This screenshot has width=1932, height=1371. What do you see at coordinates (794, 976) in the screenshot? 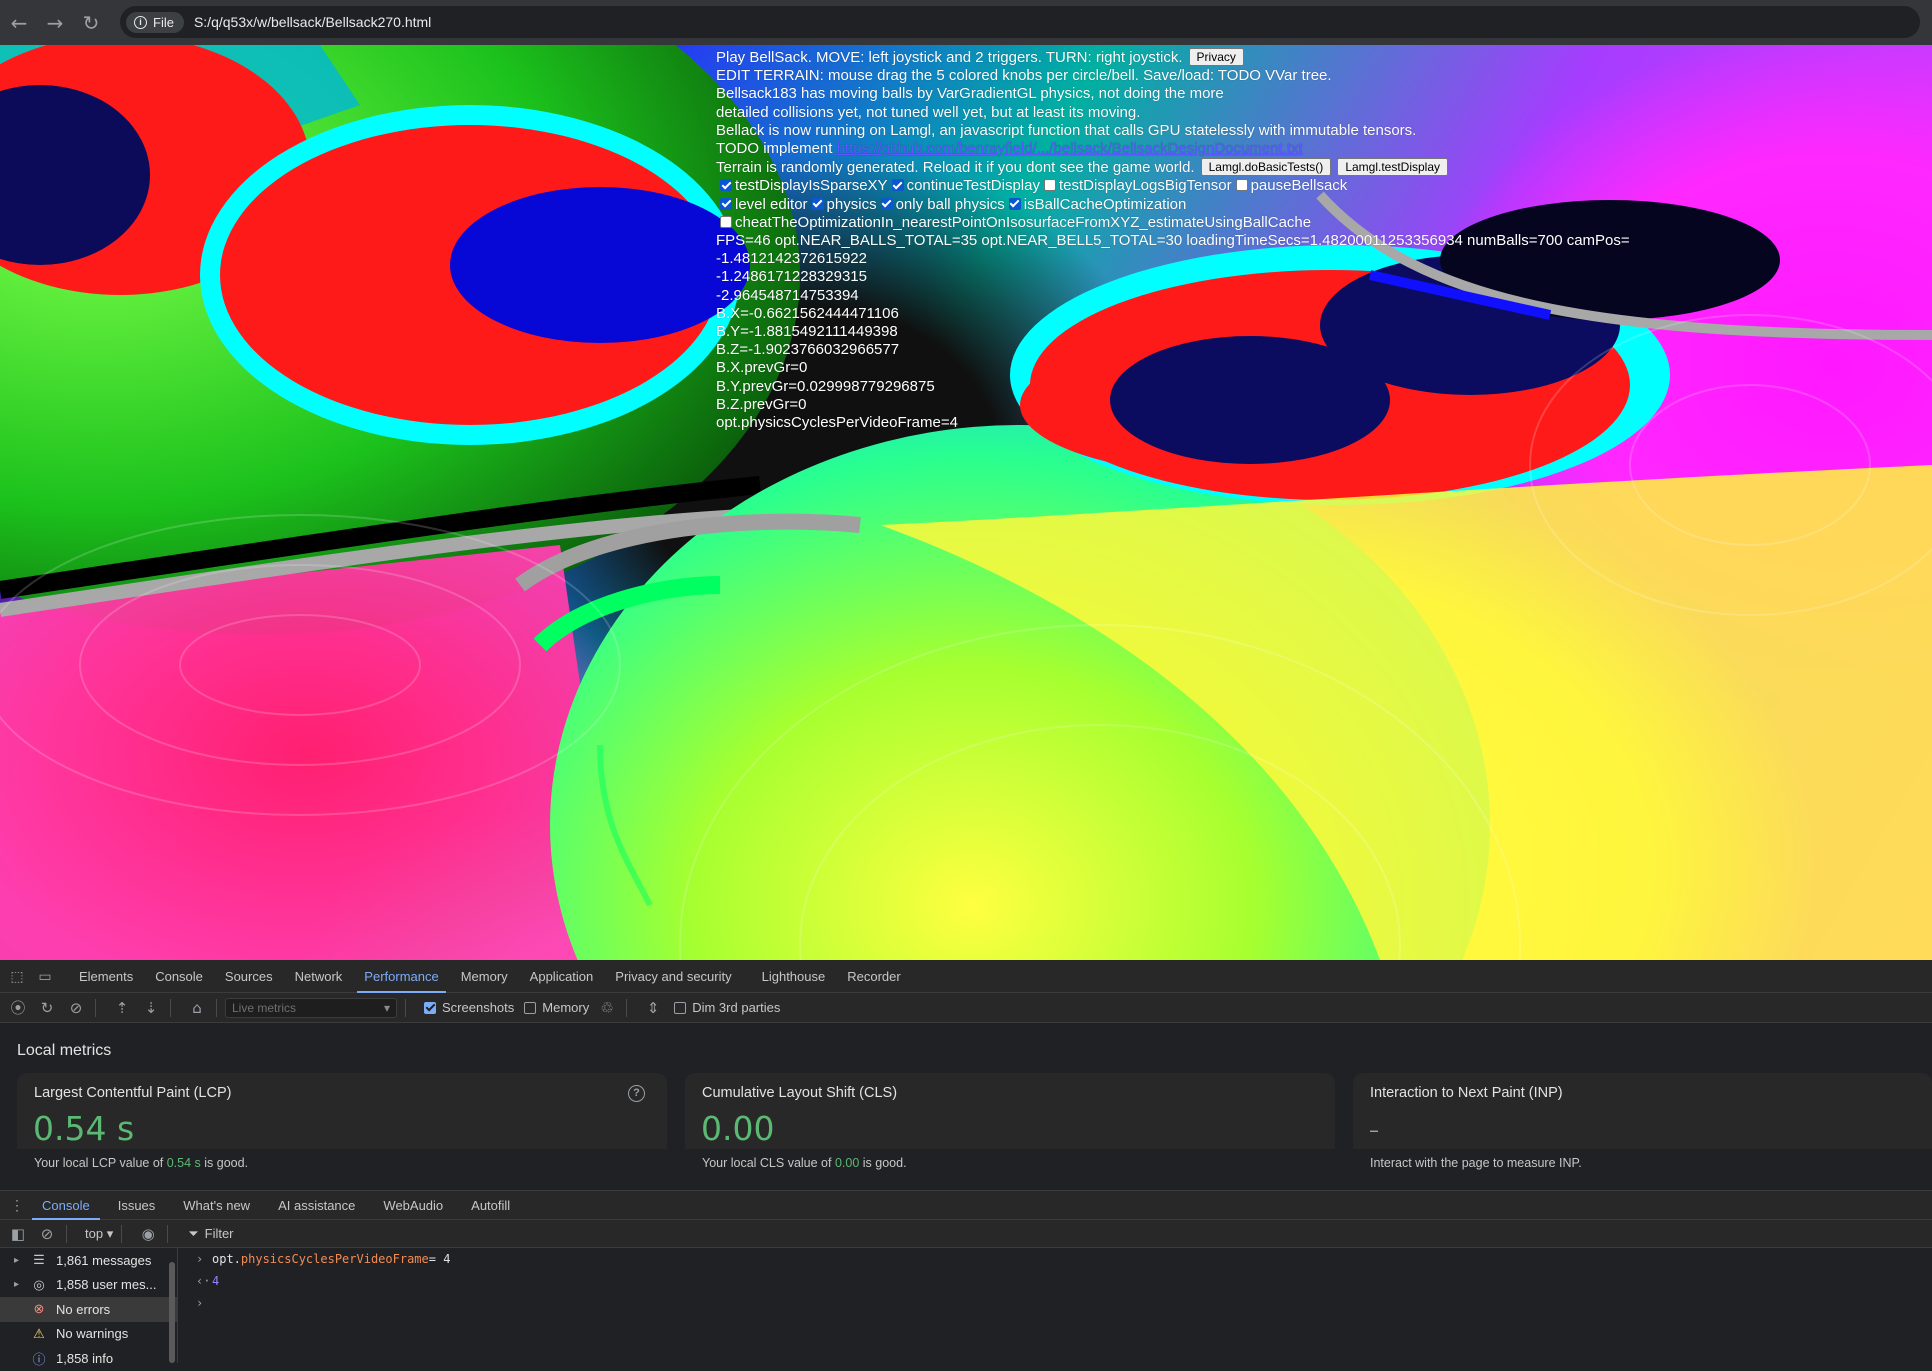
I see `tab-lighthouse: Lighthouse` at bounding box center [794, 976].